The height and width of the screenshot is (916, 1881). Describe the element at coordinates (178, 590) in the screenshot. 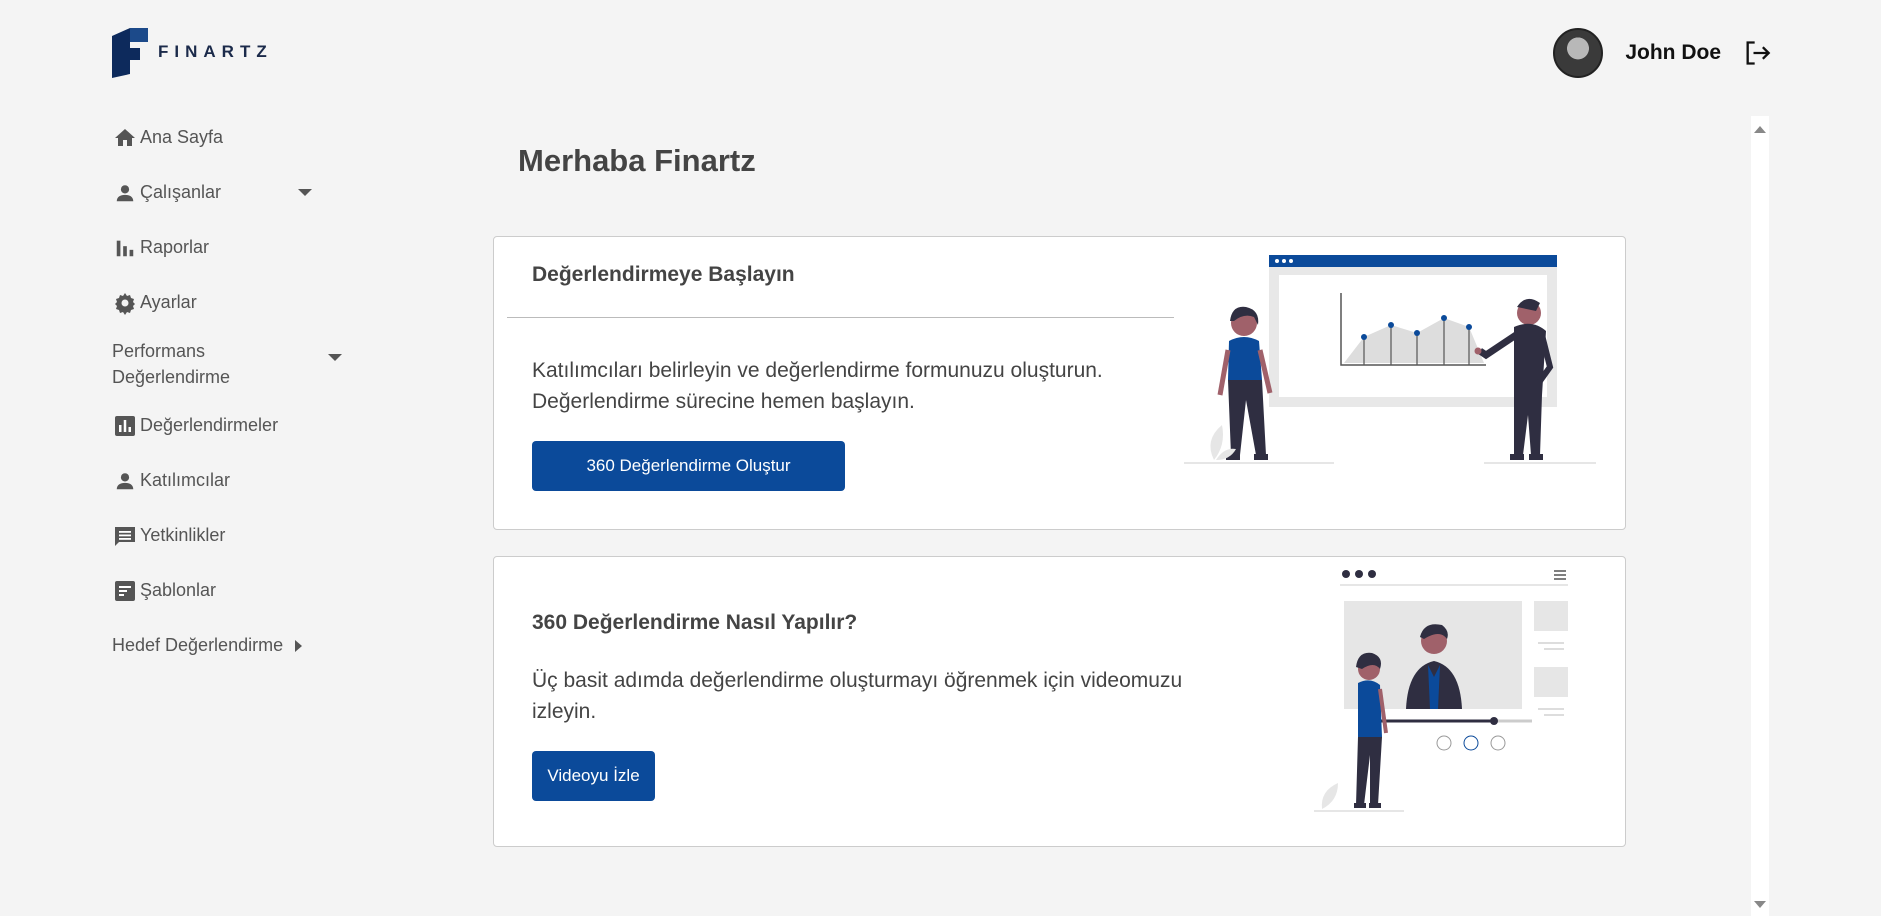

I see `sidebar-item-label: Şablonlar` at that location.